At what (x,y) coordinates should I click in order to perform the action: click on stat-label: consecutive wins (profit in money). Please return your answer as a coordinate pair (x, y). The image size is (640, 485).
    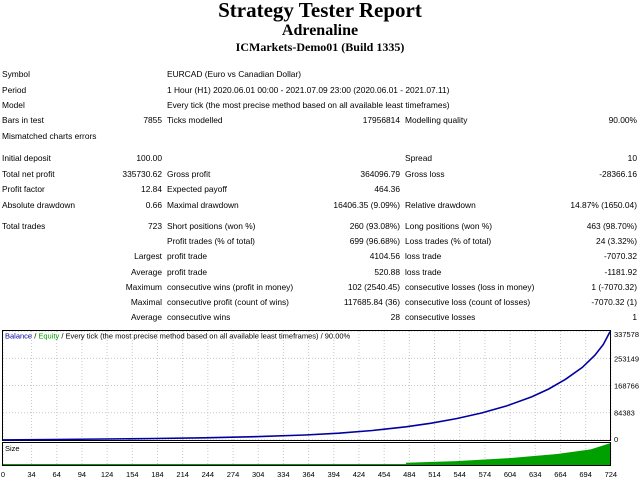
    Looking at the image, I should click on (230, 286).